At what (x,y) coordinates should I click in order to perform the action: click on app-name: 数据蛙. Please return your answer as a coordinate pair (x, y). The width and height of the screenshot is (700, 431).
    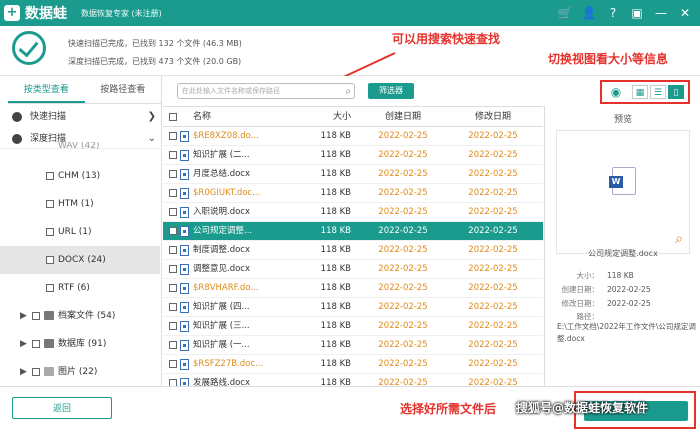
    Looking at the image, I should click on (46, 14).